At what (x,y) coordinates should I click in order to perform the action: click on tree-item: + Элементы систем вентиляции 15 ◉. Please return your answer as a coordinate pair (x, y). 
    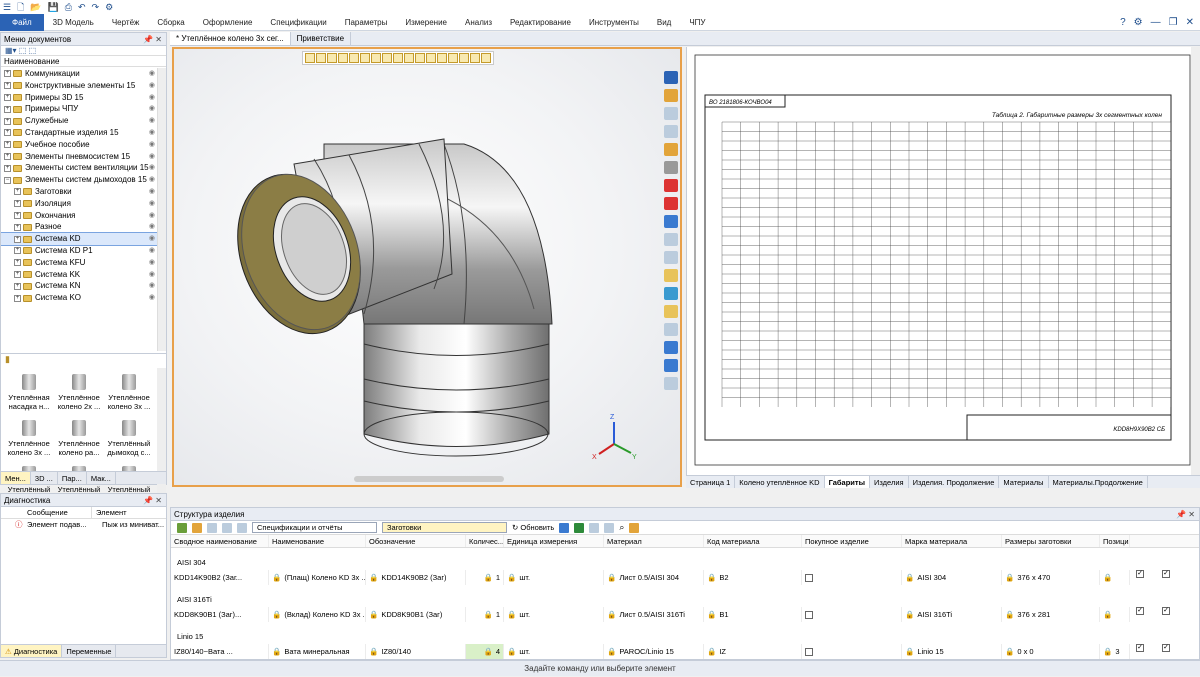
    Looking at the image, I should click on (79, 168).